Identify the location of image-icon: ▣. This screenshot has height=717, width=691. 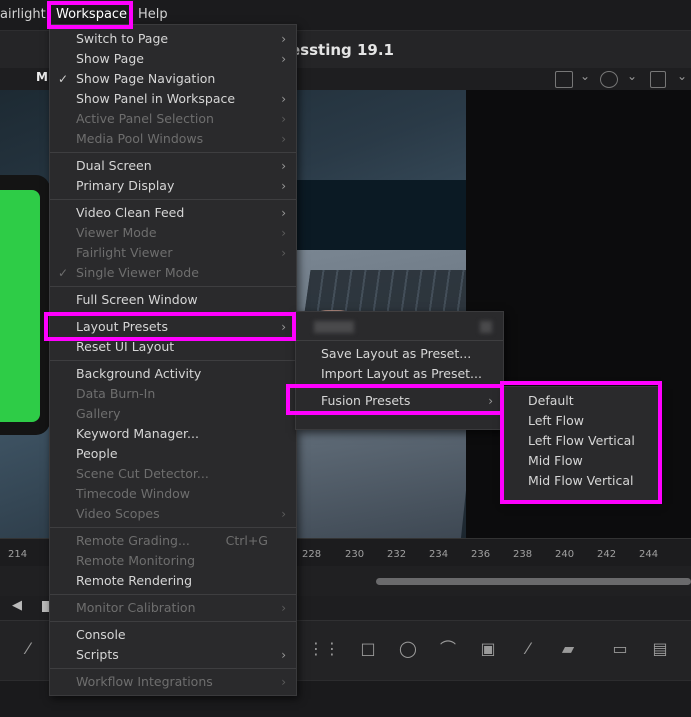
(488, 649).